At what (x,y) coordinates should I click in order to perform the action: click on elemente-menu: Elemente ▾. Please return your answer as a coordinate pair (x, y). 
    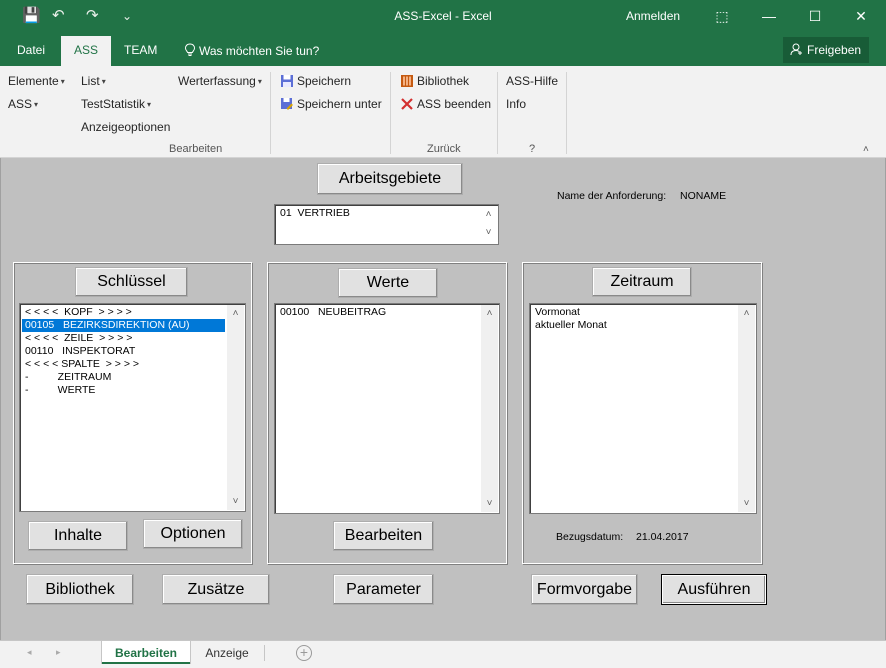
    Looking at the image, I should click on (36, 81).